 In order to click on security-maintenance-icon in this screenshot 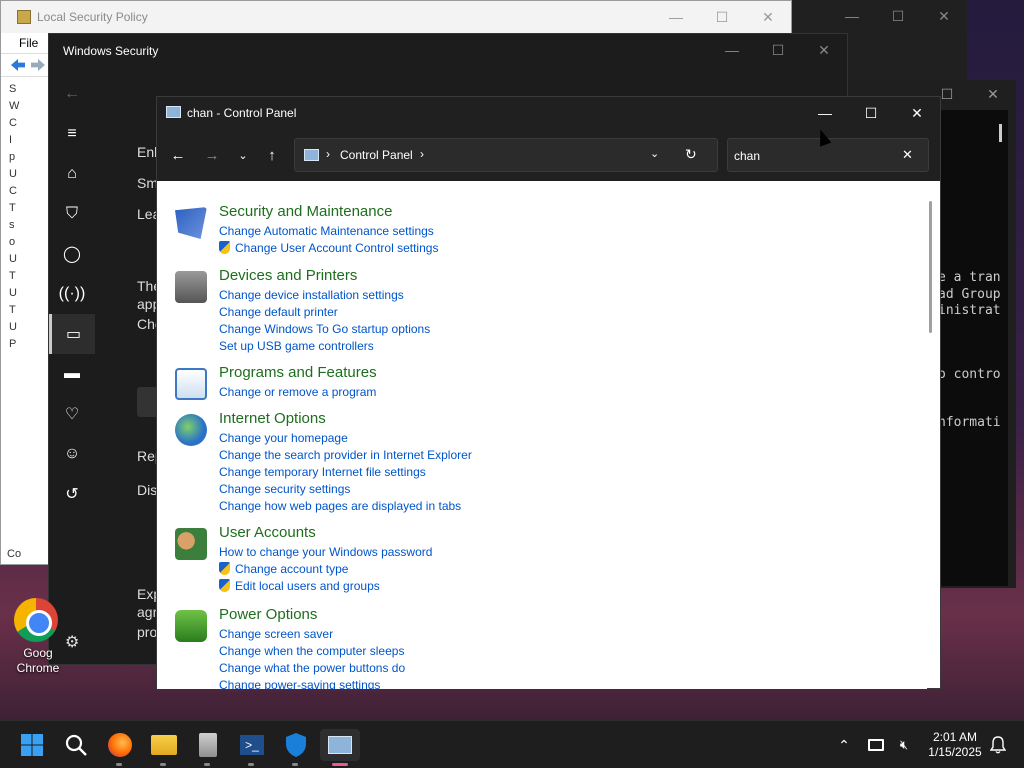, I will do `click(191, 223)`.